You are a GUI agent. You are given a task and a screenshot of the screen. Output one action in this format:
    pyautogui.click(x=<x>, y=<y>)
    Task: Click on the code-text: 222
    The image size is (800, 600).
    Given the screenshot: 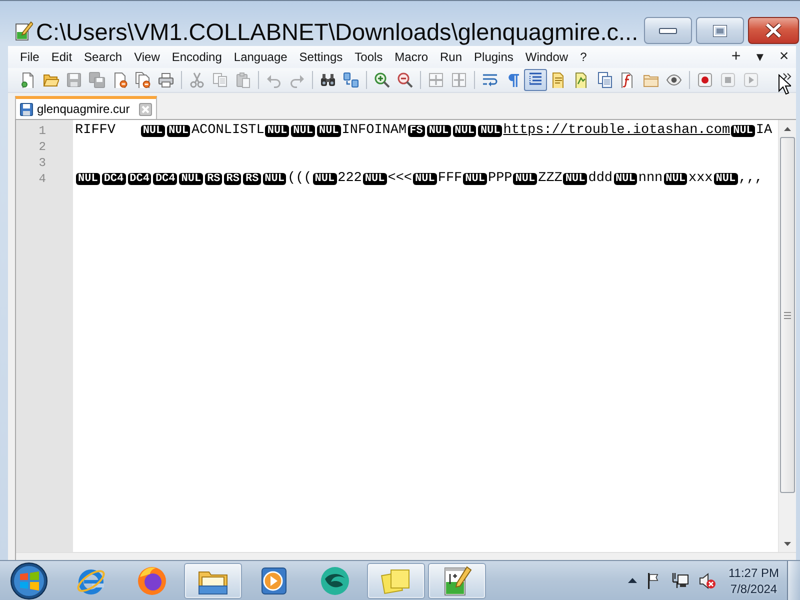 What is the action you would take?
    pyautogui.click(x=350, y=179)
    